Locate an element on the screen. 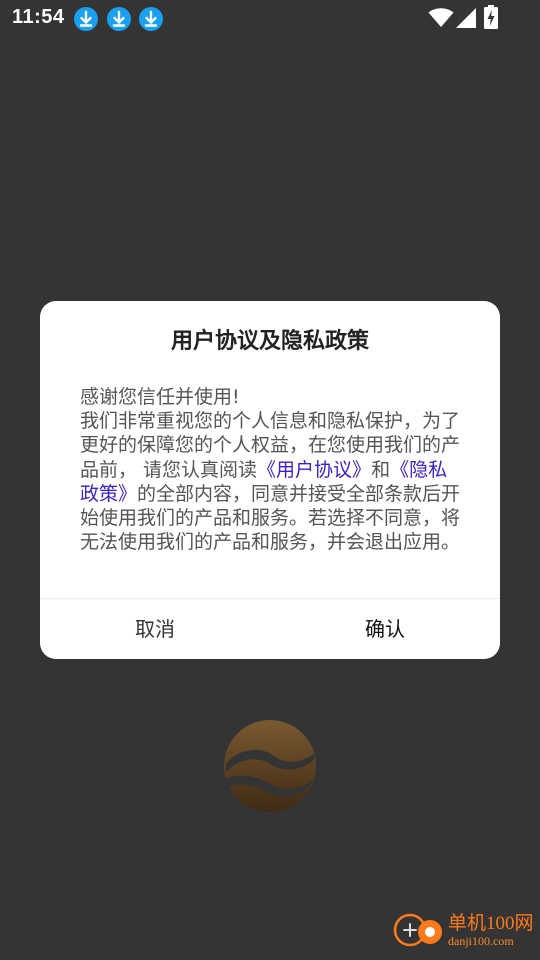  dialog-body-text: 和 is located at coordinates (381, 469).